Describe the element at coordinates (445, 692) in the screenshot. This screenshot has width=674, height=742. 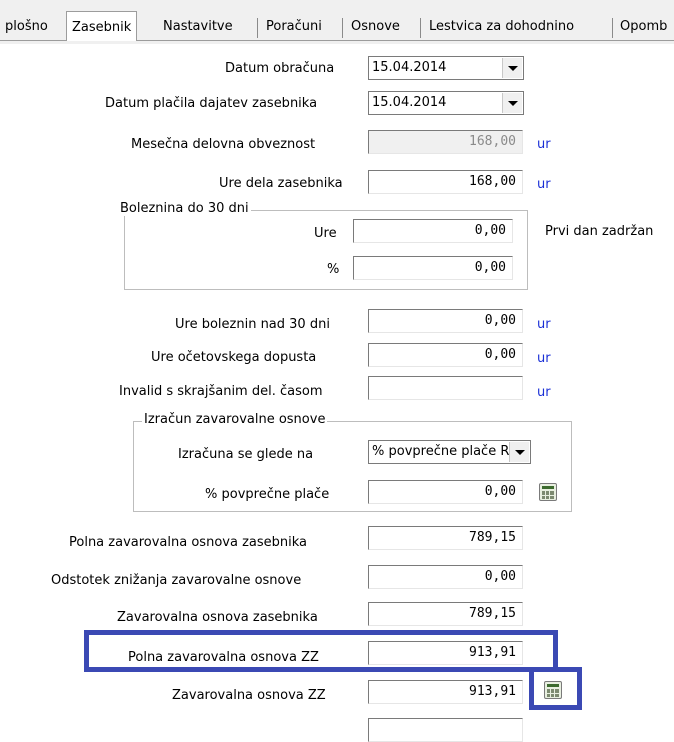
I see `zav-zz-field: 913,91` at that location.